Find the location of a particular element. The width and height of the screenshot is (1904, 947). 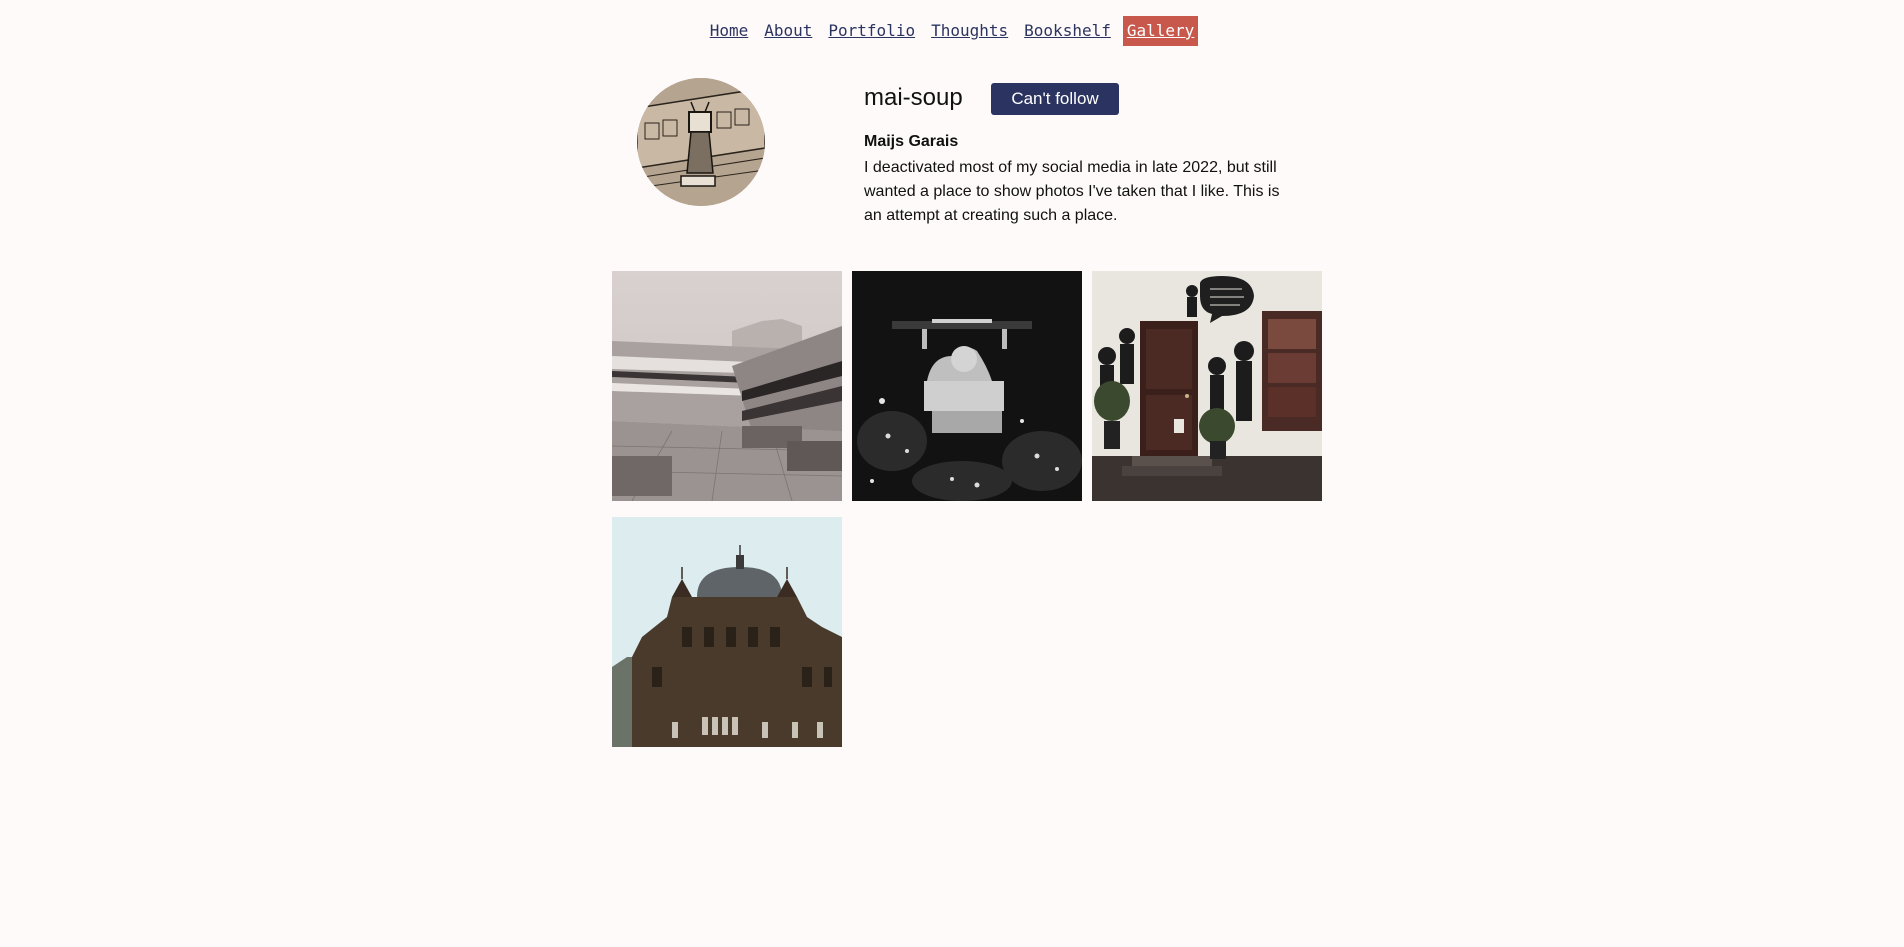

lion-statue-image is located at coordinates (967, 386).